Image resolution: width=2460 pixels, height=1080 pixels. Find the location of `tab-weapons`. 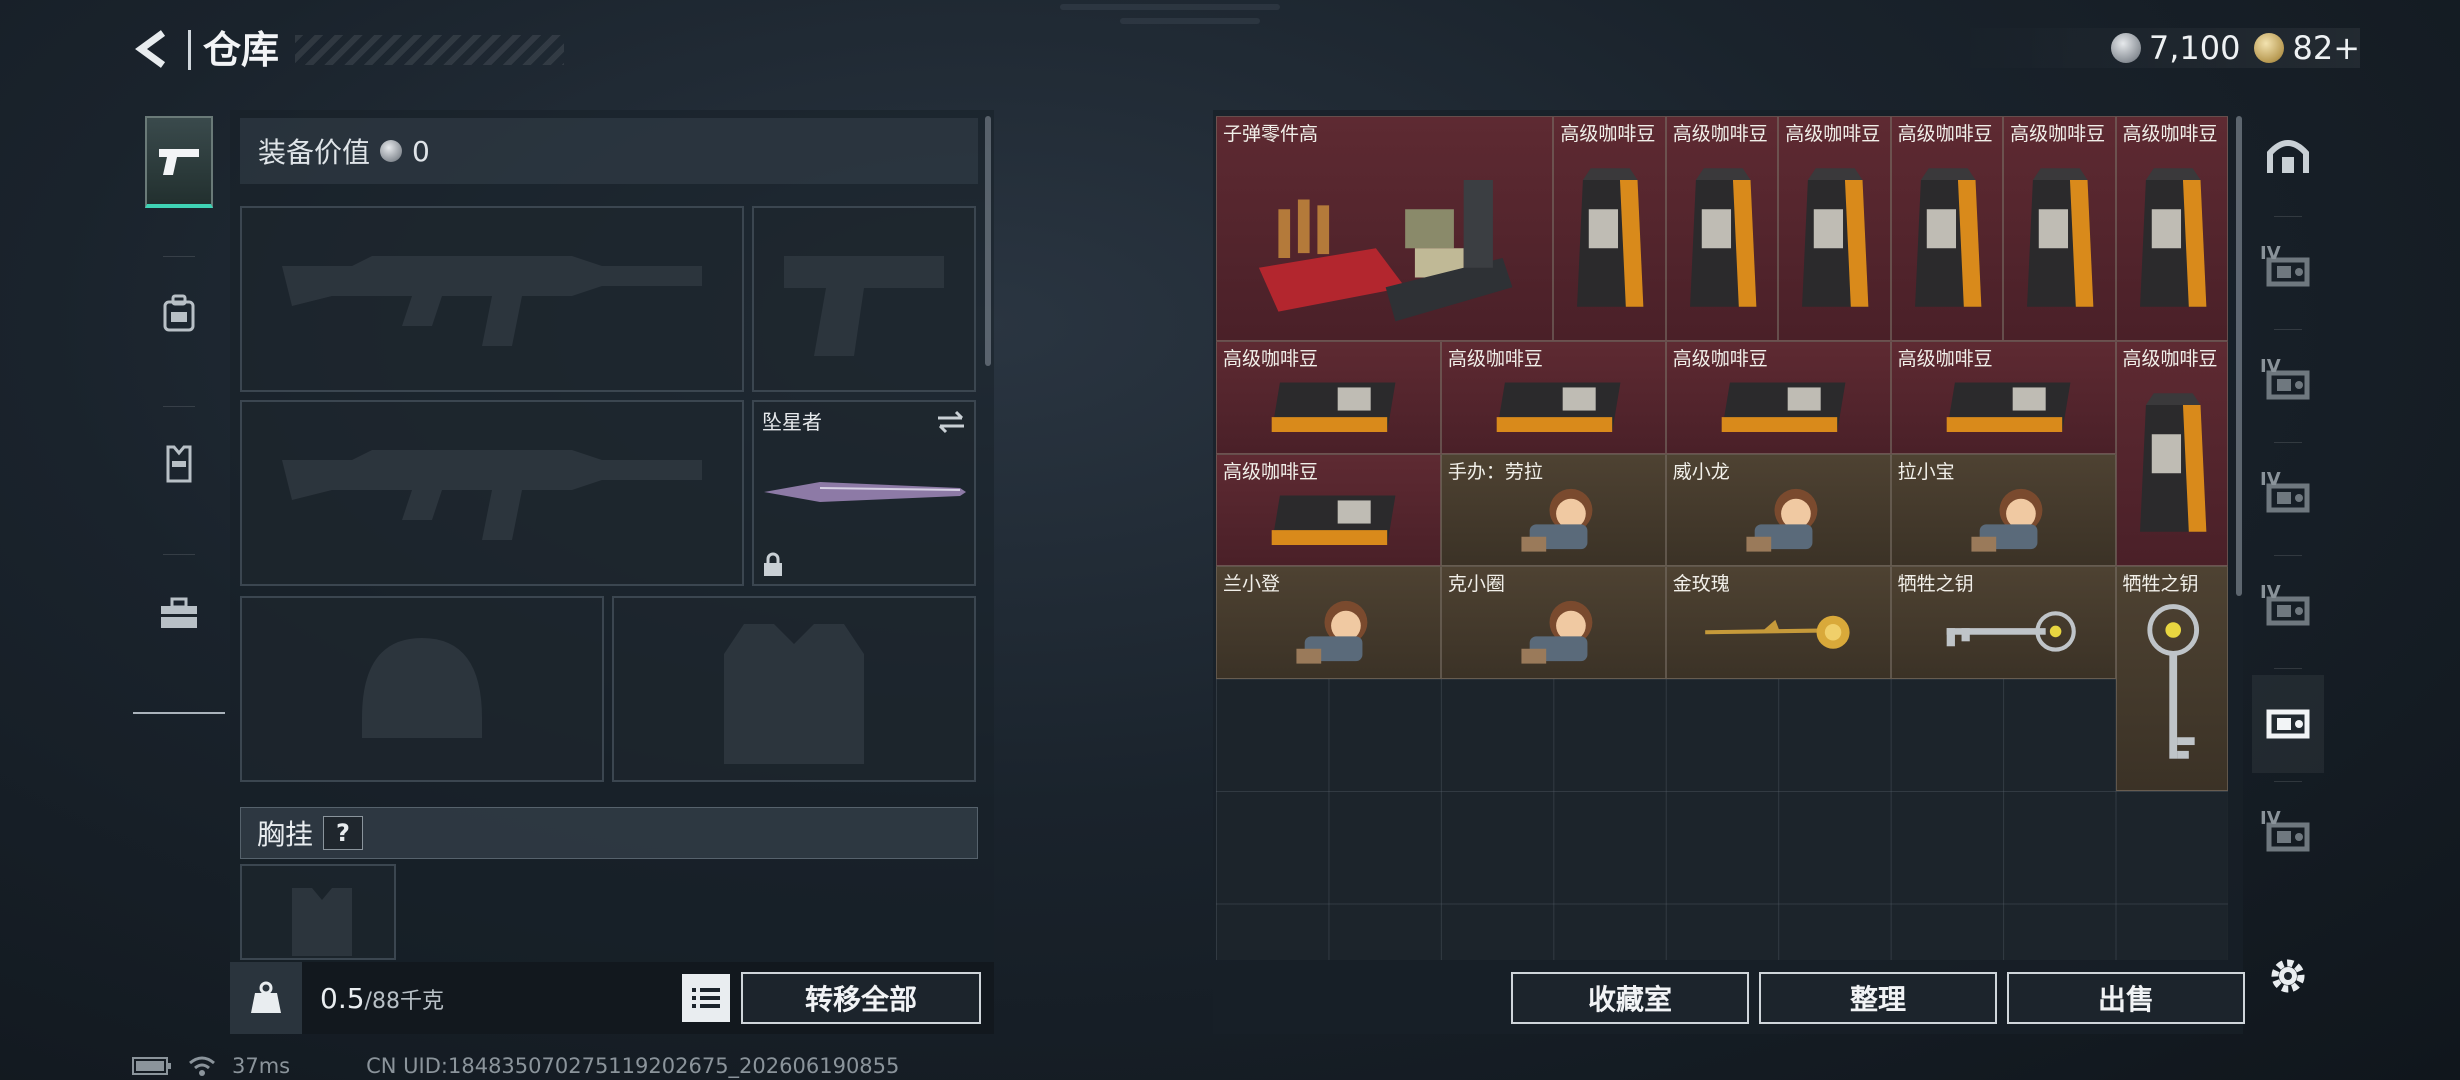

tab-weapons is located at coordinates (179, 162).